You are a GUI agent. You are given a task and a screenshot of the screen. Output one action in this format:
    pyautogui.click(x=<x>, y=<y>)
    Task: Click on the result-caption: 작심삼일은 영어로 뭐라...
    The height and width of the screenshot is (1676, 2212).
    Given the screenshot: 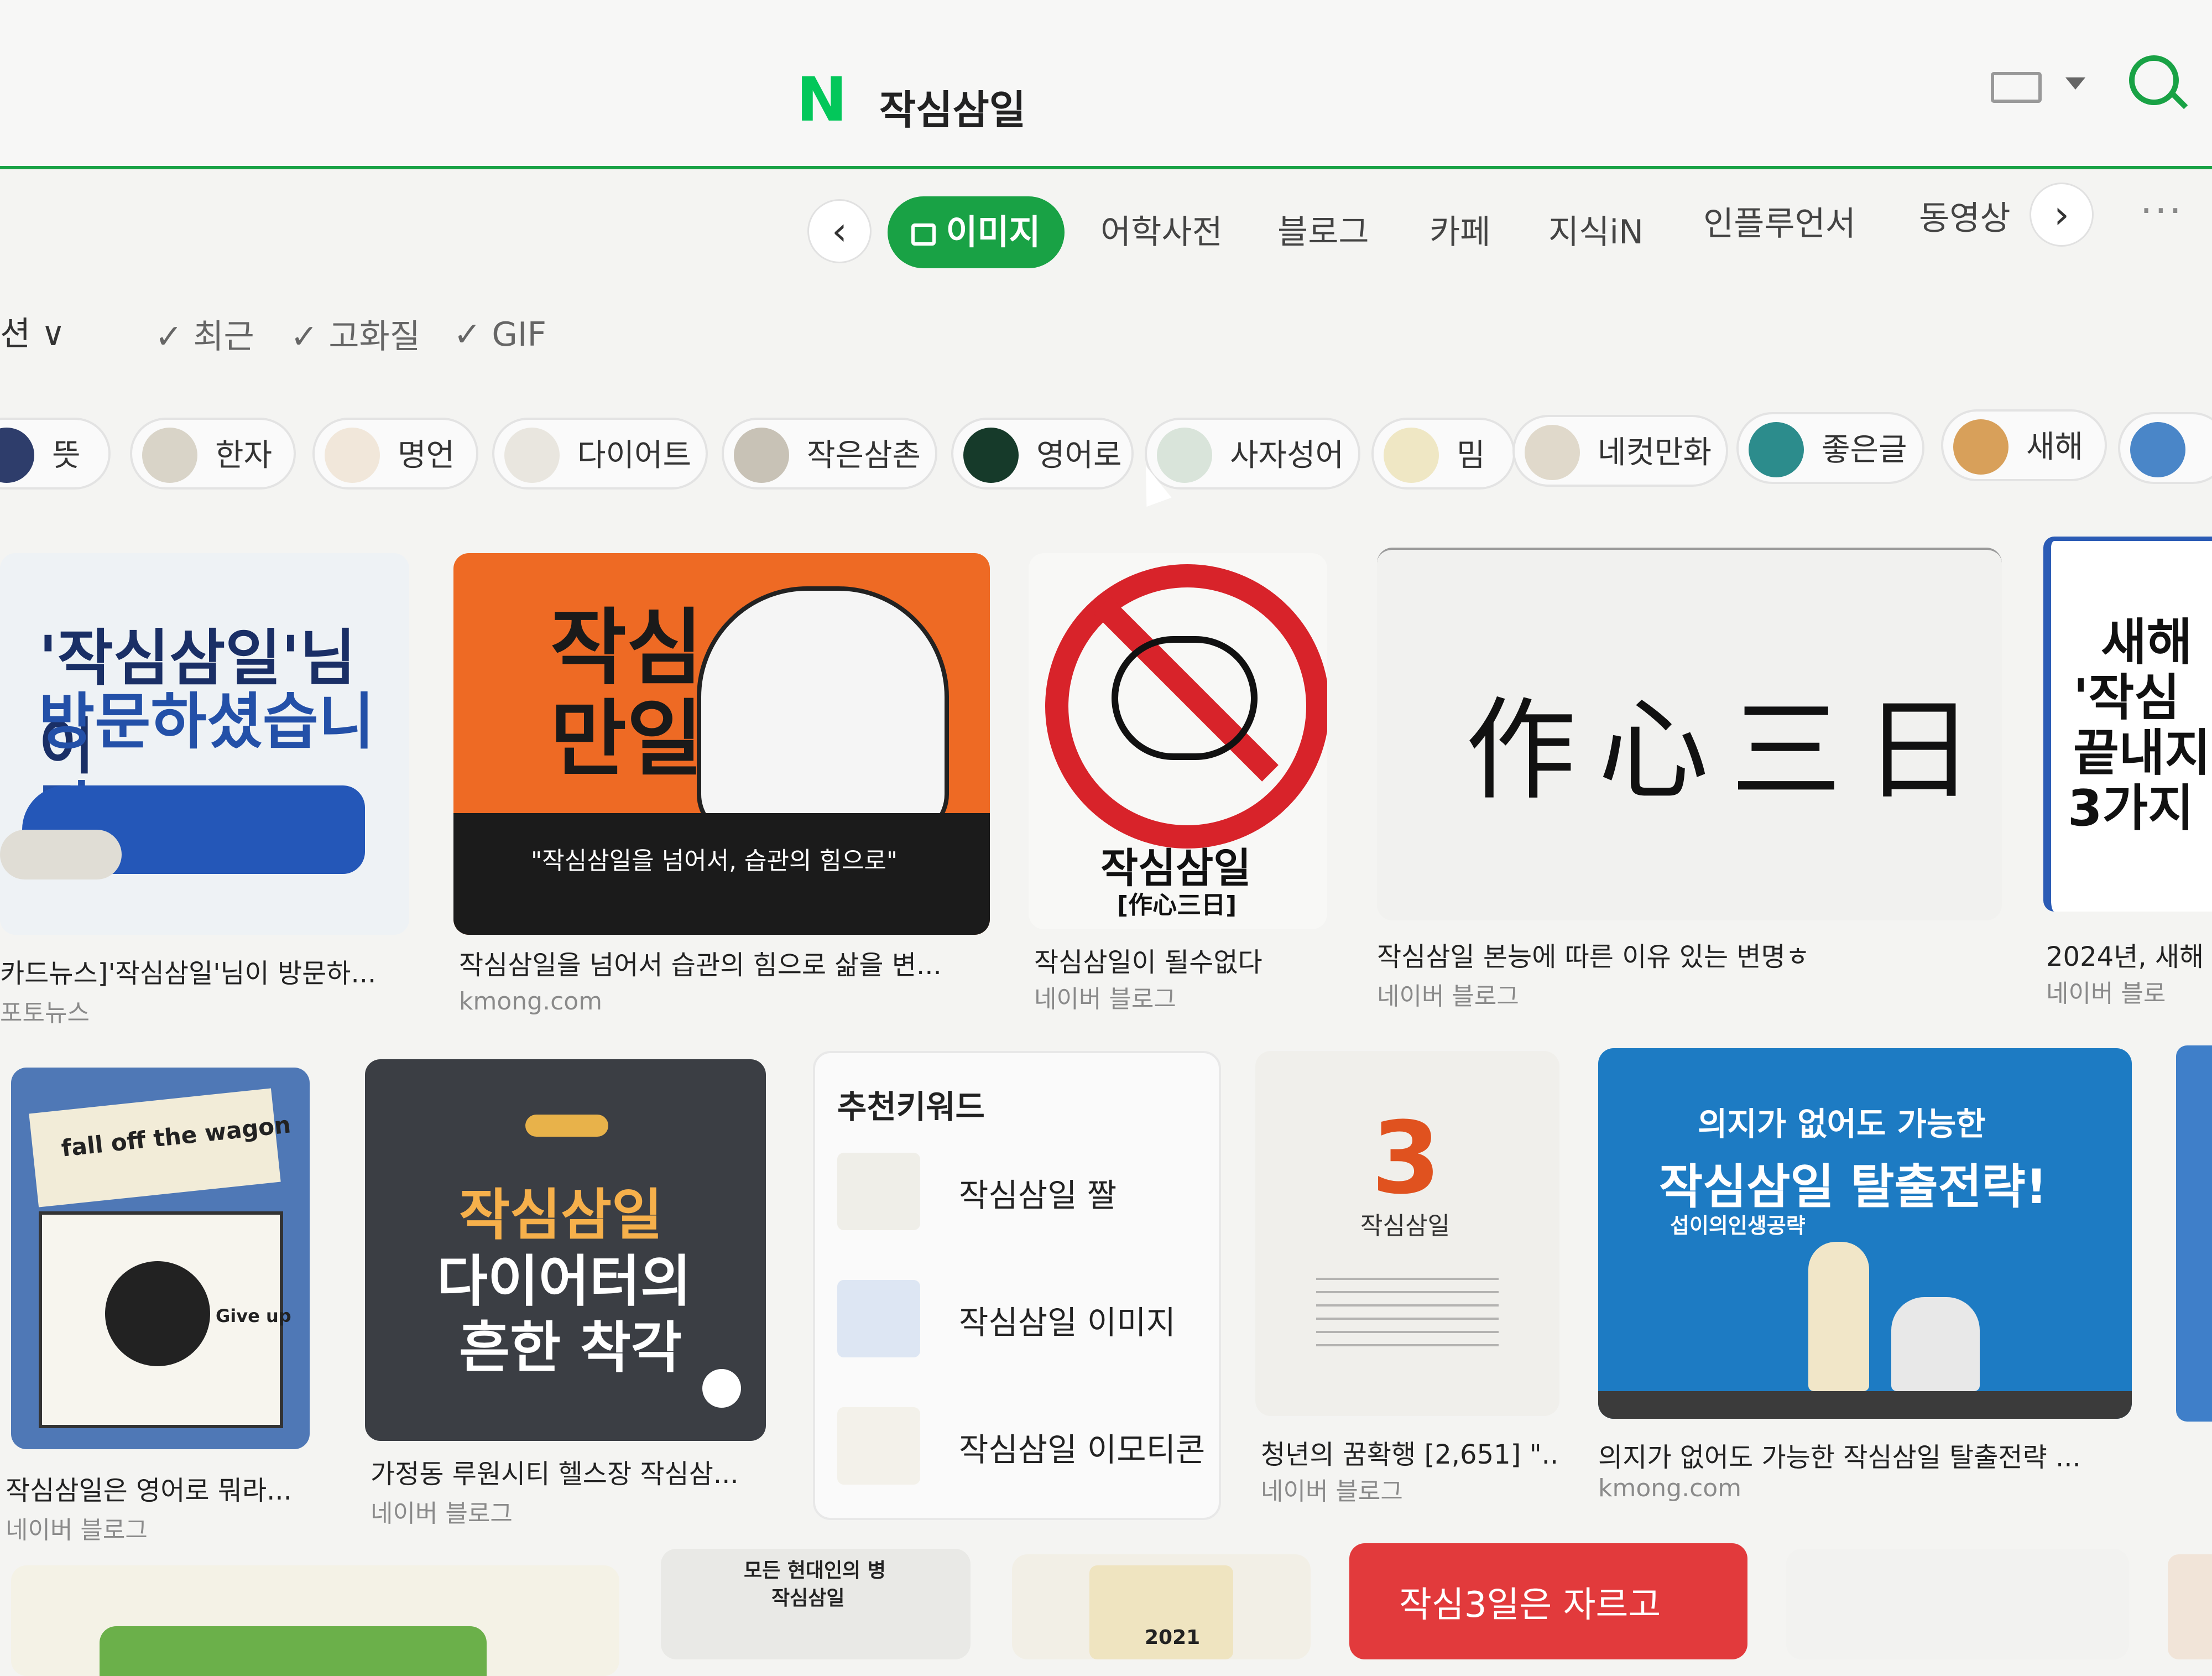 What is the action you would take?
    pyautogui.click(x=166, y=1488)
    